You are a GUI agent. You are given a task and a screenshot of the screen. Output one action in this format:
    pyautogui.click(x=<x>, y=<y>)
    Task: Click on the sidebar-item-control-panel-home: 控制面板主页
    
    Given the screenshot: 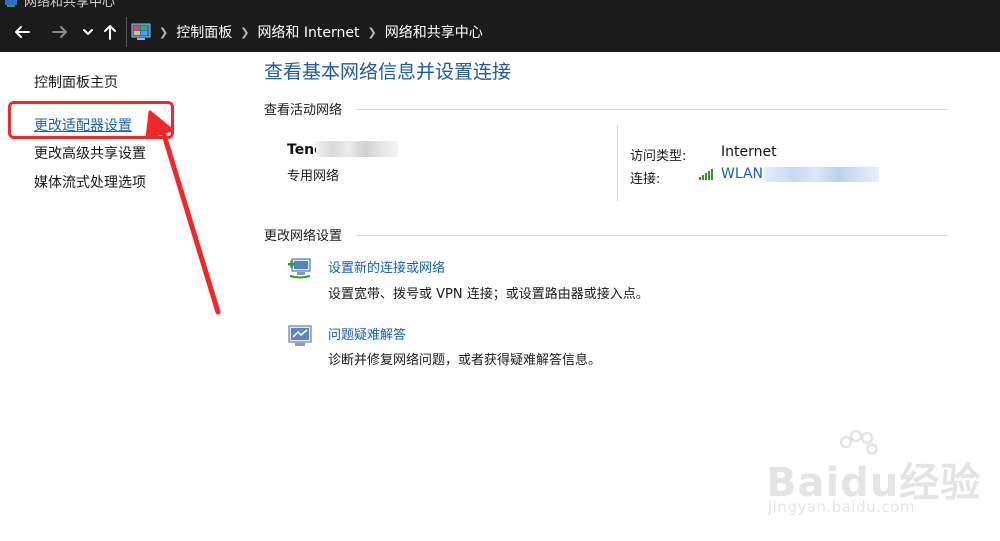 What is the action you would take?
    pyautogui.click(x=76, y=82)
    